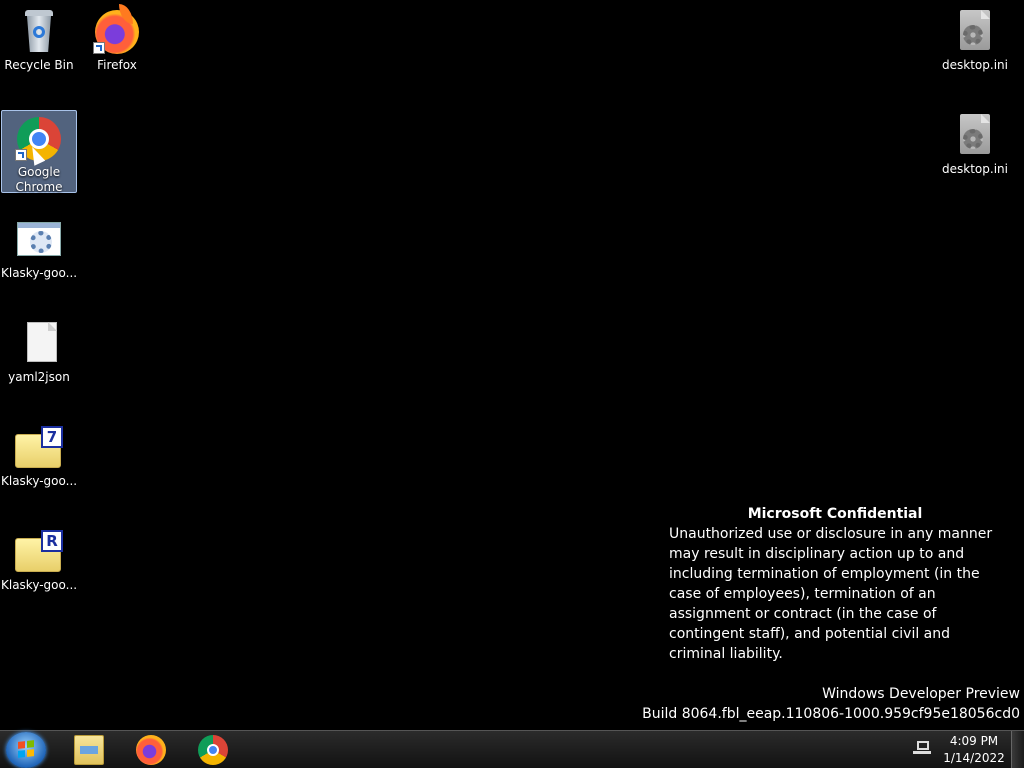 The image size is (1024, 768). I want to click on blank-file-icon, so click(39, 344).